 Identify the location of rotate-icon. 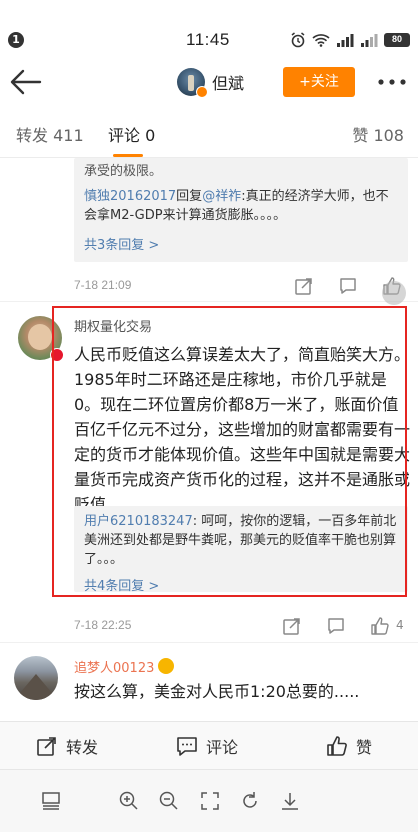
(250, 801).